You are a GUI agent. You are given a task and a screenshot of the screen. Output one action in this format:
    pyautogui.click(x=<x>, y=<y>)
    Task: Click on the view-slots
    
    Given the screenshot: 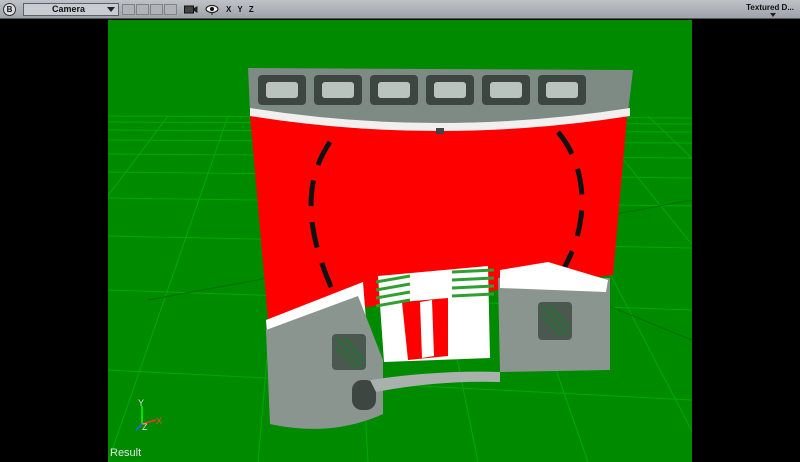 What is the action you would take?
    pyautogui.click(x=150, y=9)
    